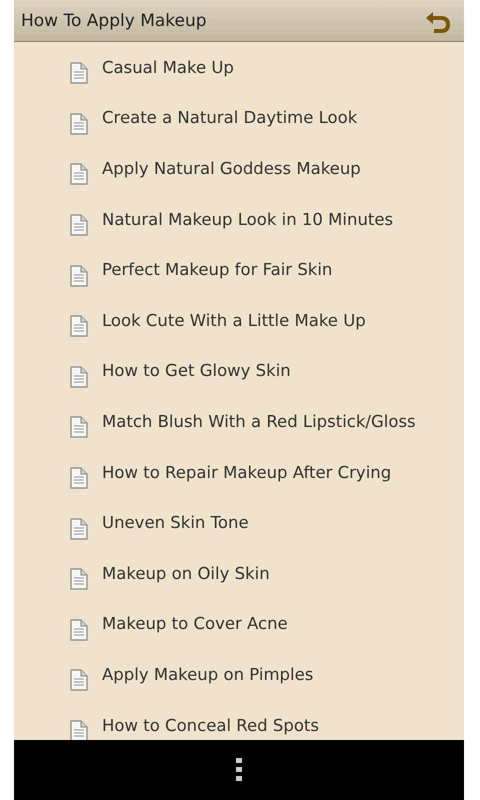 The image size is (480, 800). I want to click on list-item: Makeup to Cover Acne, so click(239, 624).